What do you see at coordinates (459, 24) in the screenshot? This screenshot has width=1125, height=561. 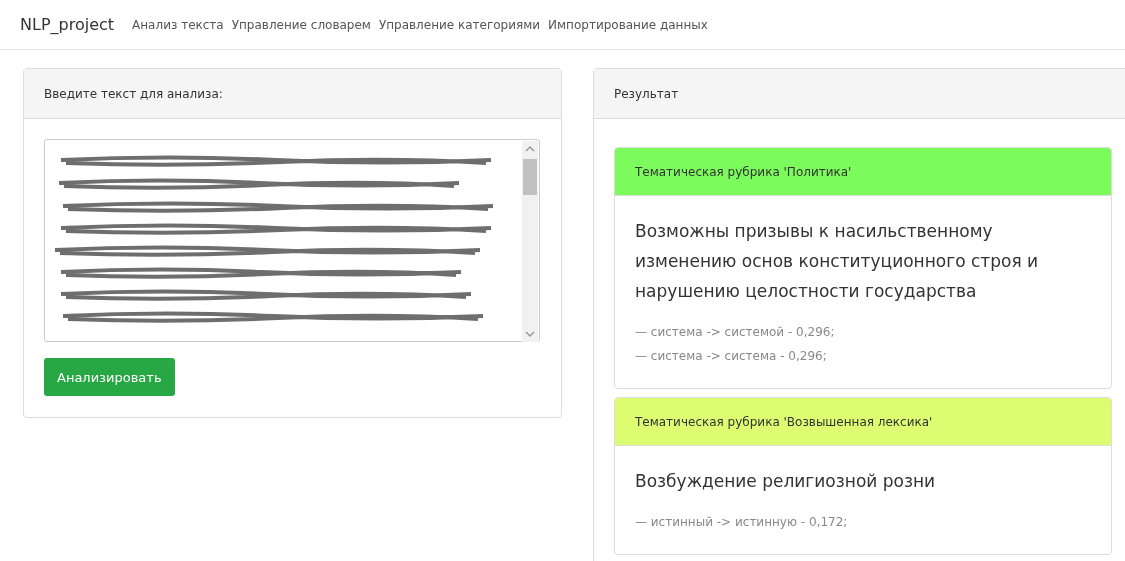 I see `nav-link: Управление категориями` at bounding box center [459, 24].